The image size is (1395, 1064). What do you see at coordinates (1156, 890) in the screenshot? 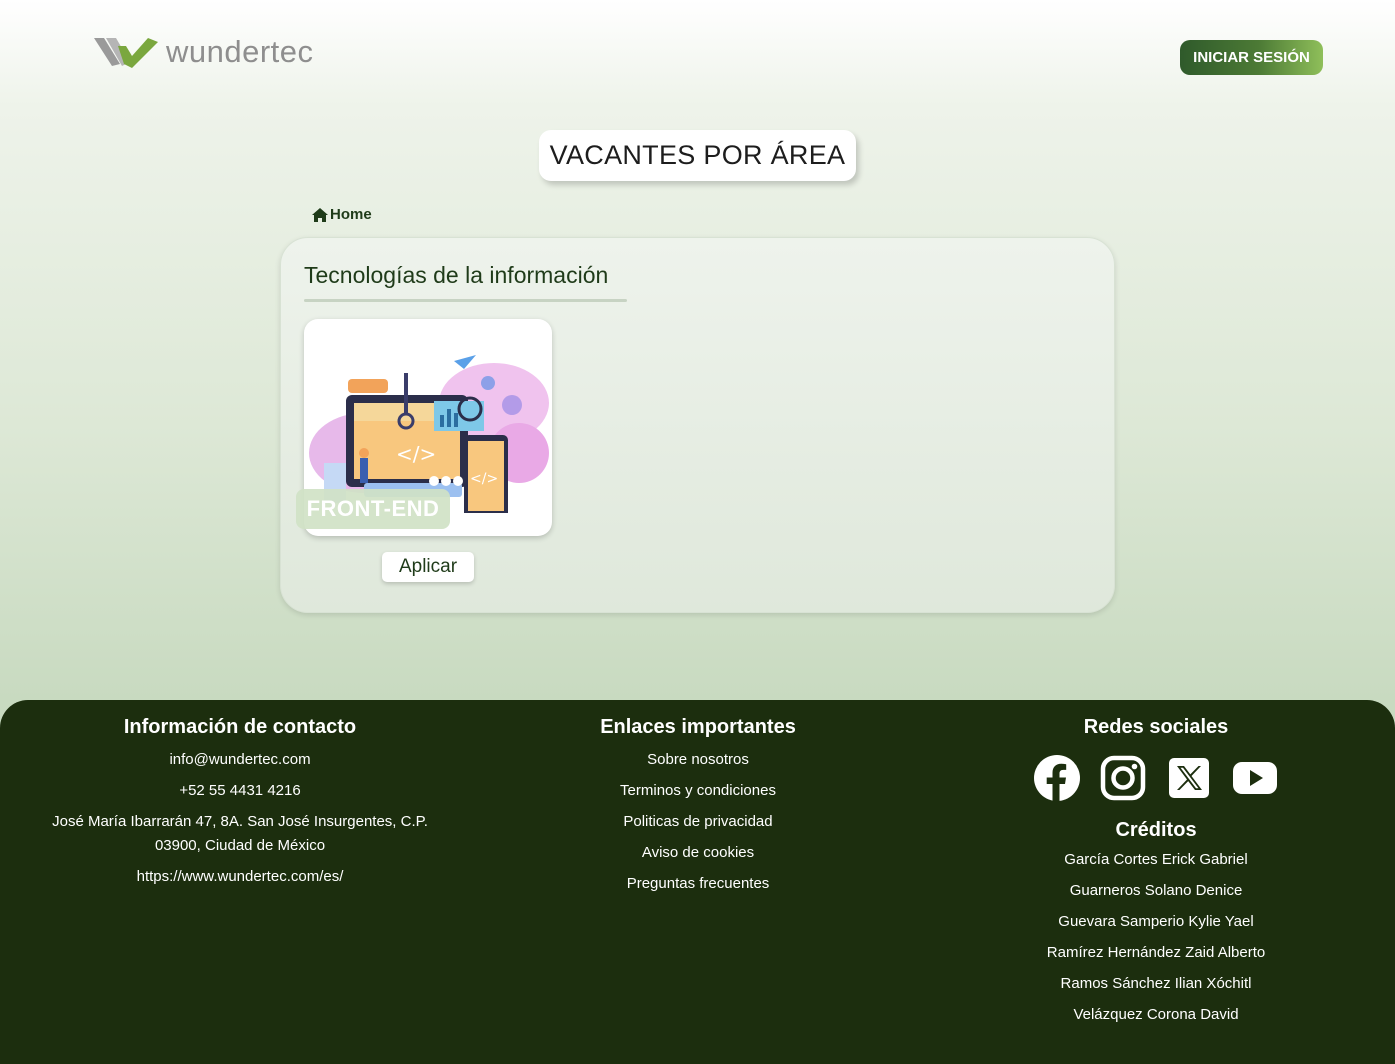
I see `credit-name: Guarneros Solano Denice` at bounding box center [1156, 890].